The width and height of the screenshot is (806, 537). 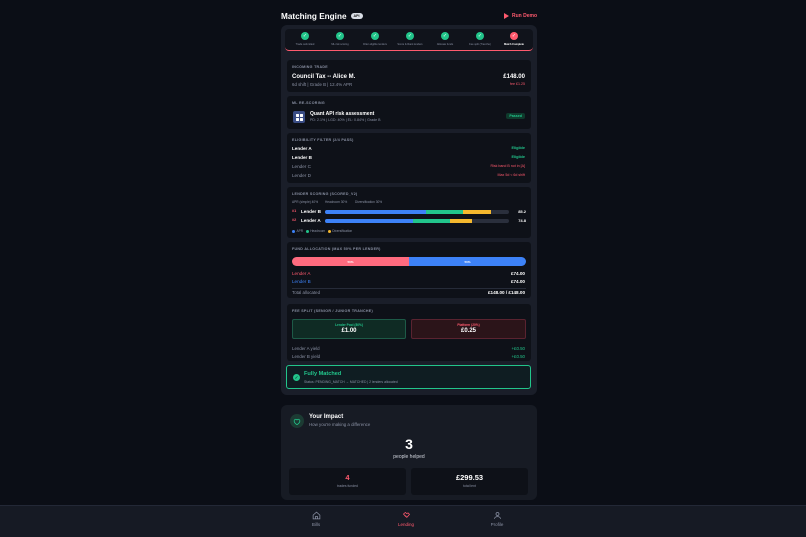 What do you see at coordinates (322, 84) in the screenshot?
I see `trade-details: 6d shift | Grade B | 12.4% APR` at bounding box center [322, 84].